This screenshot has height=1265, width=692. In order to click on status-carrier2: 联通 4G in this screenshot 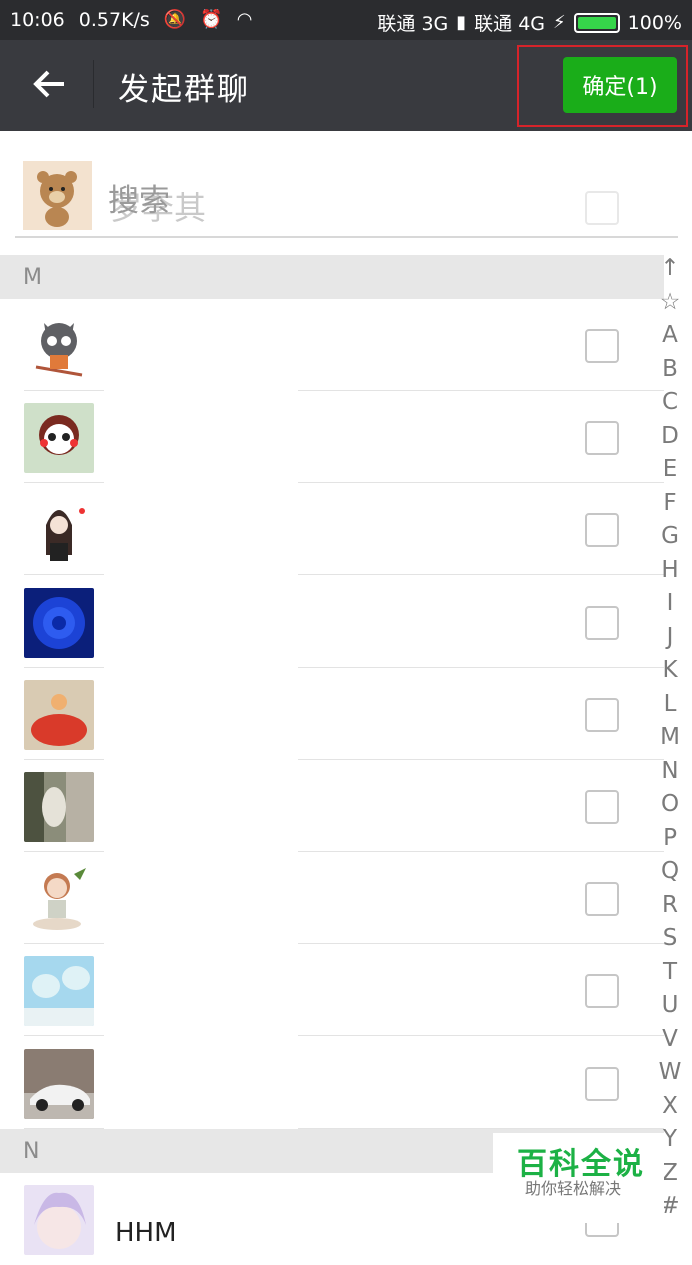, I will do `click(510, 24)`.